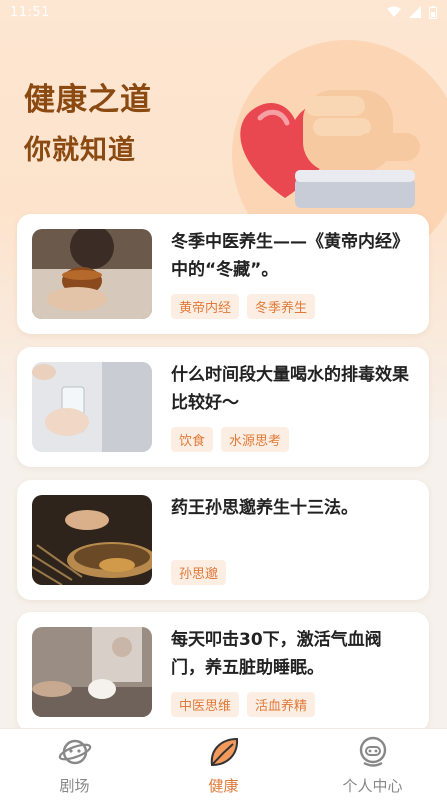 The width and height of the screenshot is (447, 800). I want to click on battery-icon, so click(433, 12).